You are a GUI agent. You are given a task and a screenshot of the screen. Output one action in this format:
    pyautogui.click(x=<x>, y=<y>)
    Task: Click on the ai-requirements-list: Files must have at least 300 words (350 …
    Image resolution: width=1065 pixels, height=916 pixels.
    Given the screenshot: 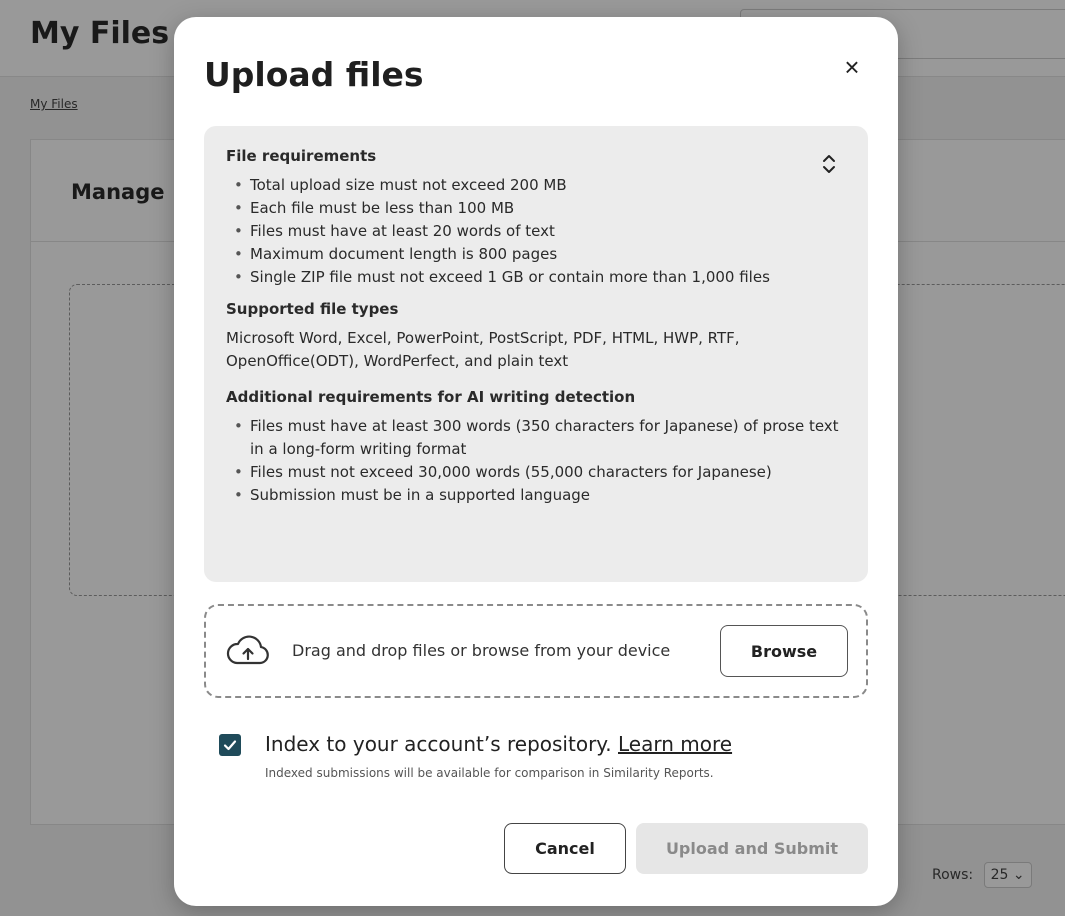 What is the action you would take?
    pyautogui.click(x=536, y=461)
    